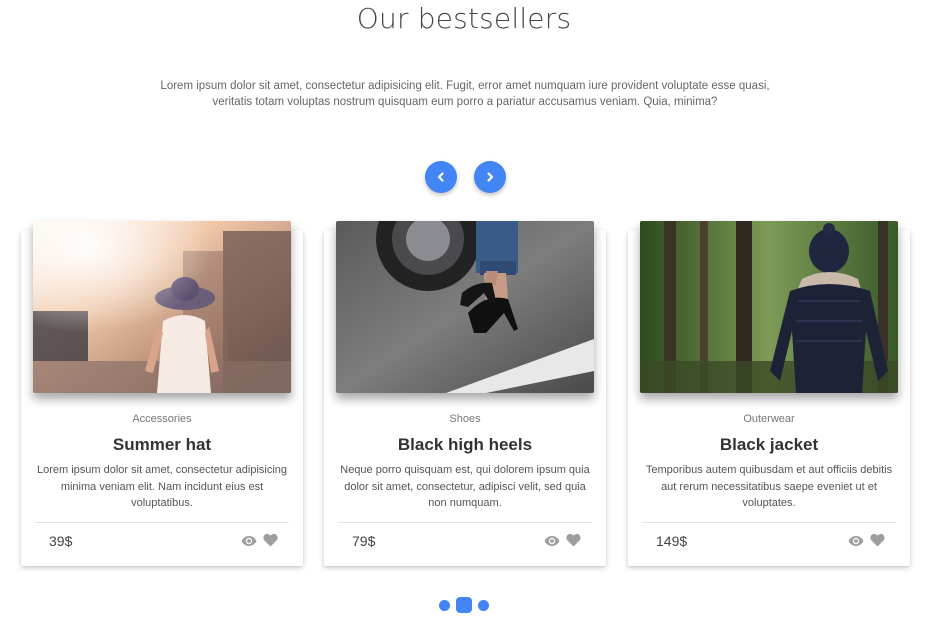 The image size is (928, 626). Describe the element at coordinates (769, 419) in the screenshot. I see `product-category: Outerwear` at that location.